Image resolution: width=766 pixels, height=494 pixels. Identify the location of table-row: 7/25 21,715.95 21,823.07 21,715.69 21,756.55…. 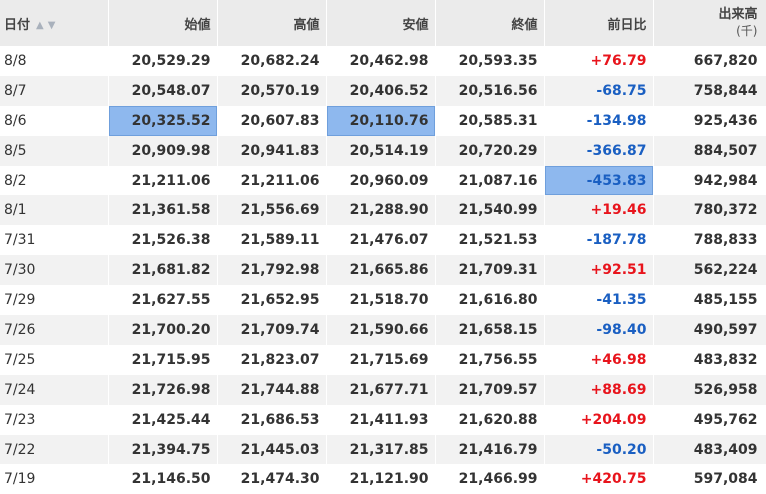
(383, 359).